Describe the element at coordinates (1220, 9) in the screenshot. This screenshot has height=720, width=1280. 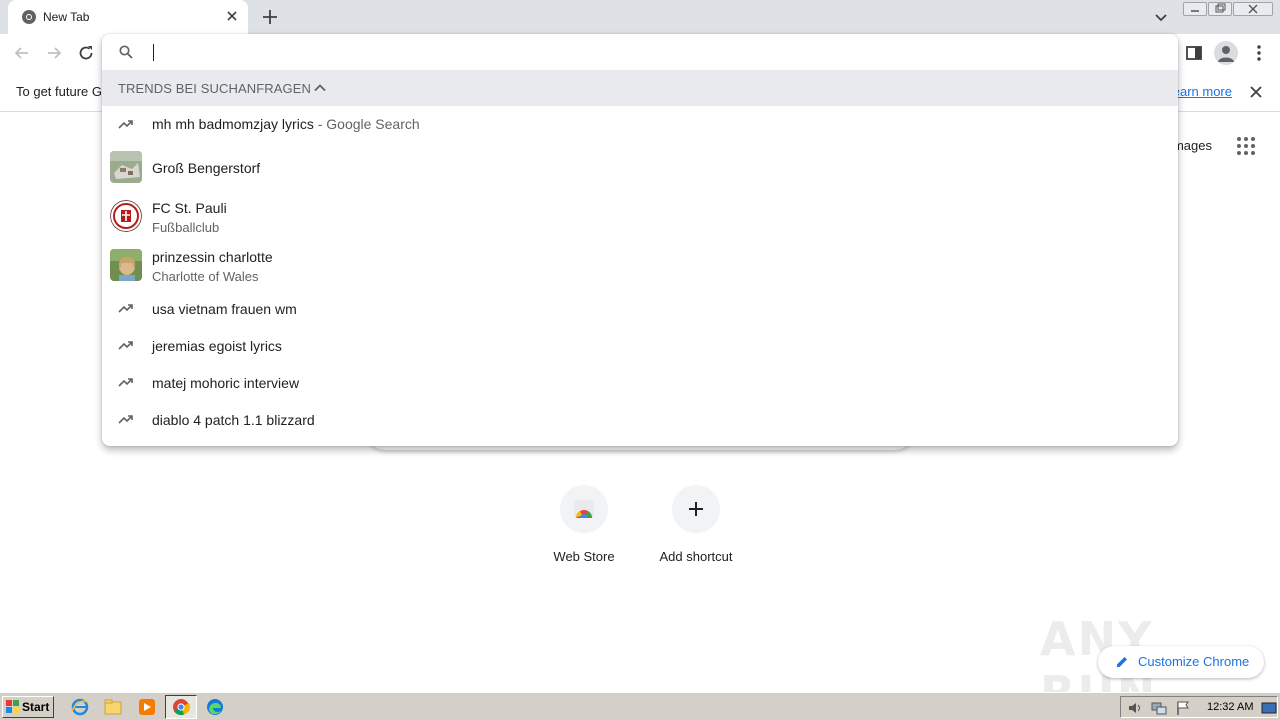
I see `restore-button` at that location.